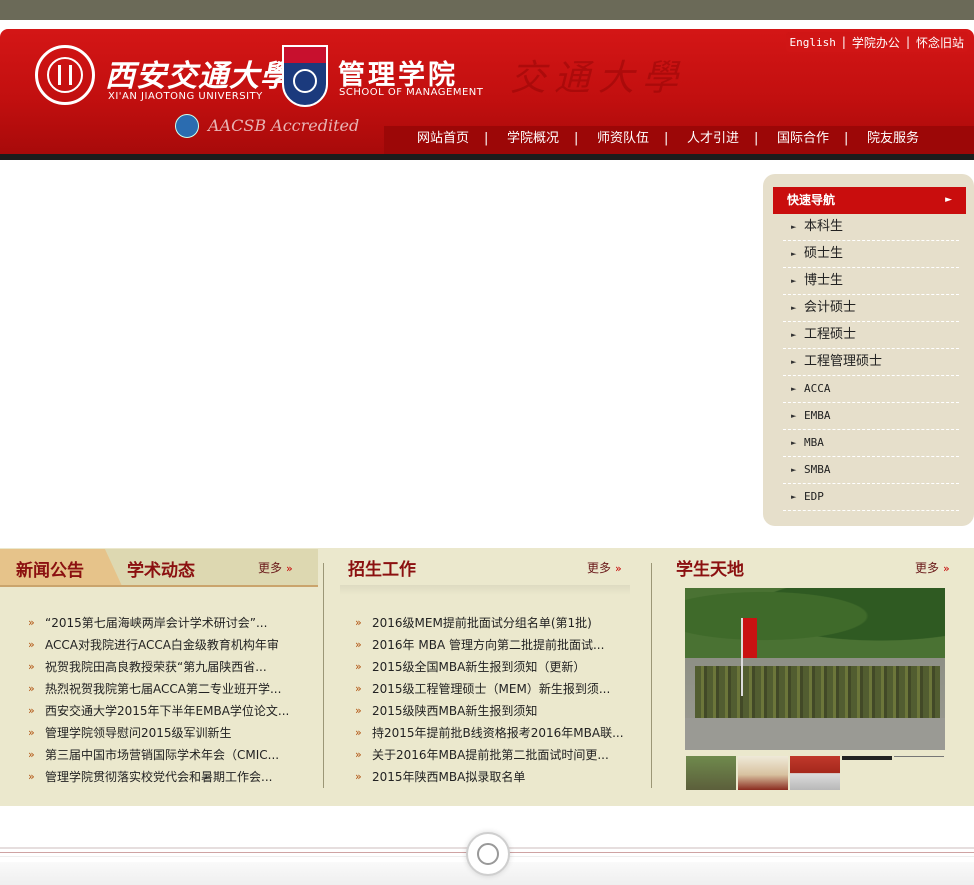  Describe the element at coordinates (801, 139) in the screenshot. I see `nav-international: 国际合作` at that location.